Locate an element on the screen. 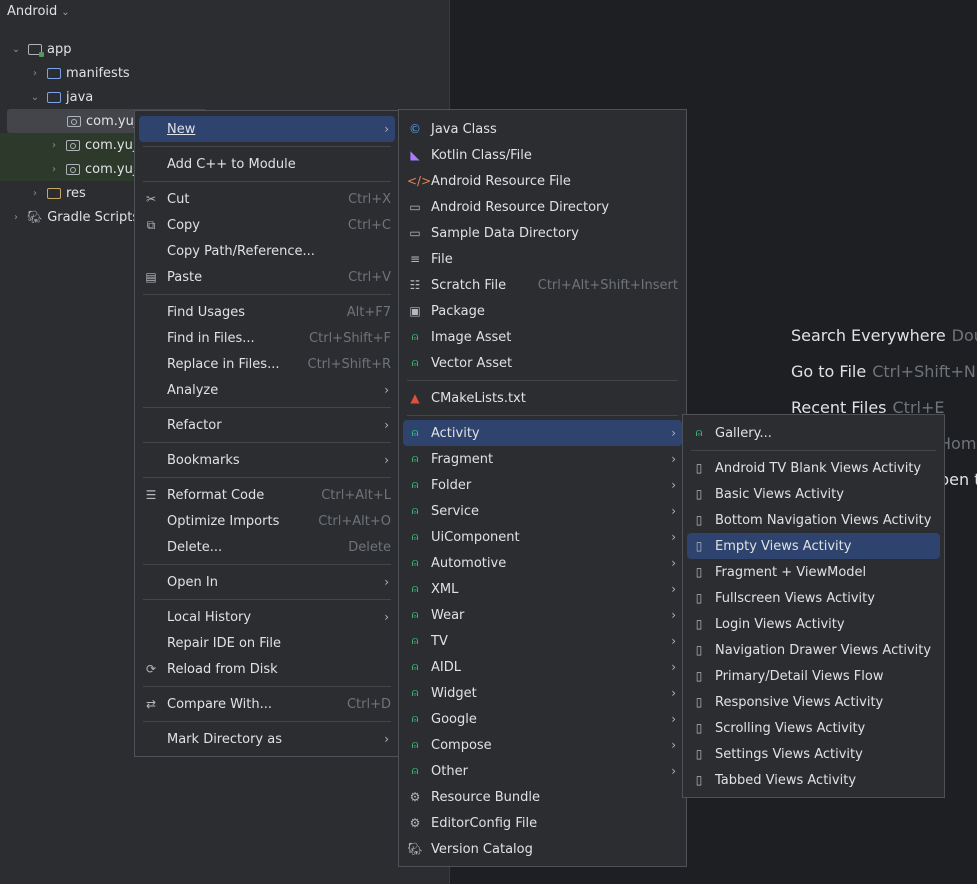 The image size is (977, 884). menu-item-label: Android Resource Directory is located at coordinates (520, 207).